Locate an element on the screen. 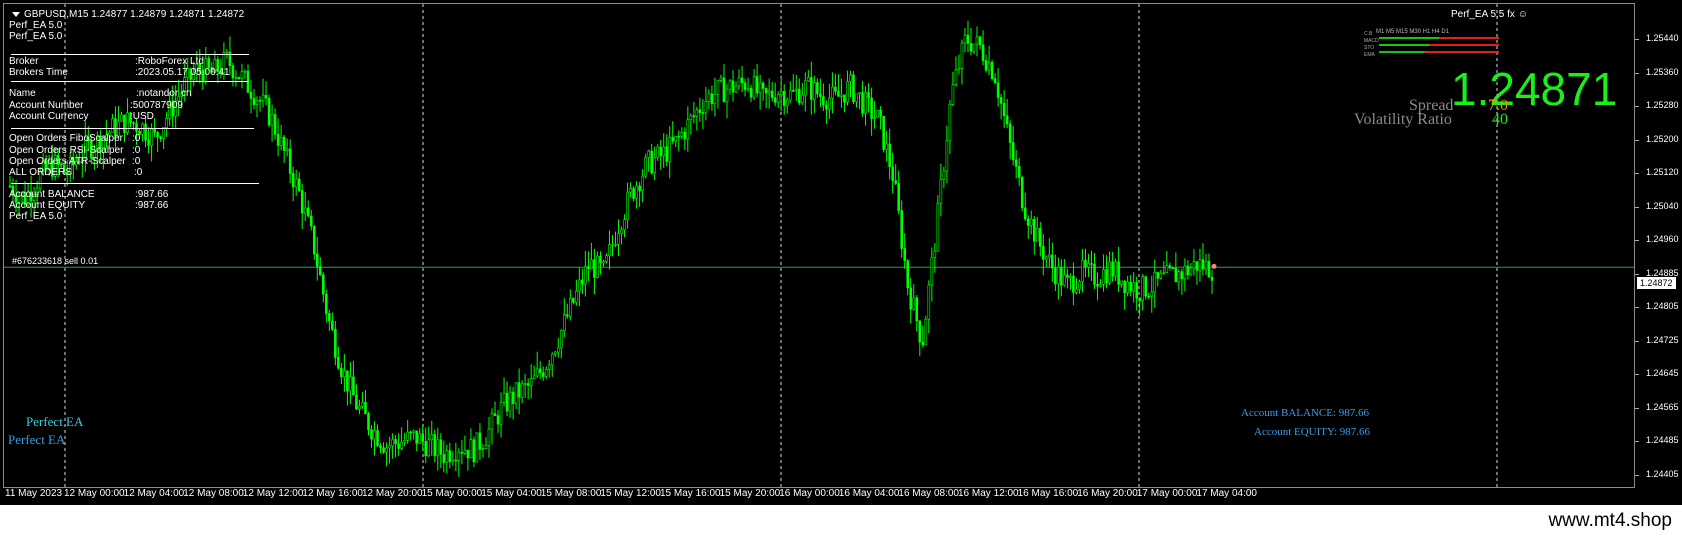 The width and height of the screenshot is (1682, 539). price-axis-label: 1.24885 is located at coordinates (1662, 272).